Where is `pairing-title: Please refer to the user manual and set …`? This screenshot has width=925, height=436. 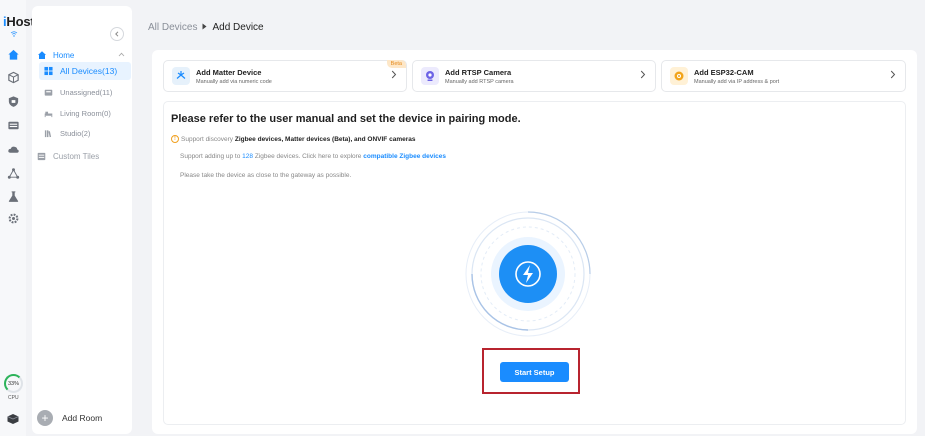
pairing-title: Please refer to the user manual and set … is located at coordinates (346, 119).